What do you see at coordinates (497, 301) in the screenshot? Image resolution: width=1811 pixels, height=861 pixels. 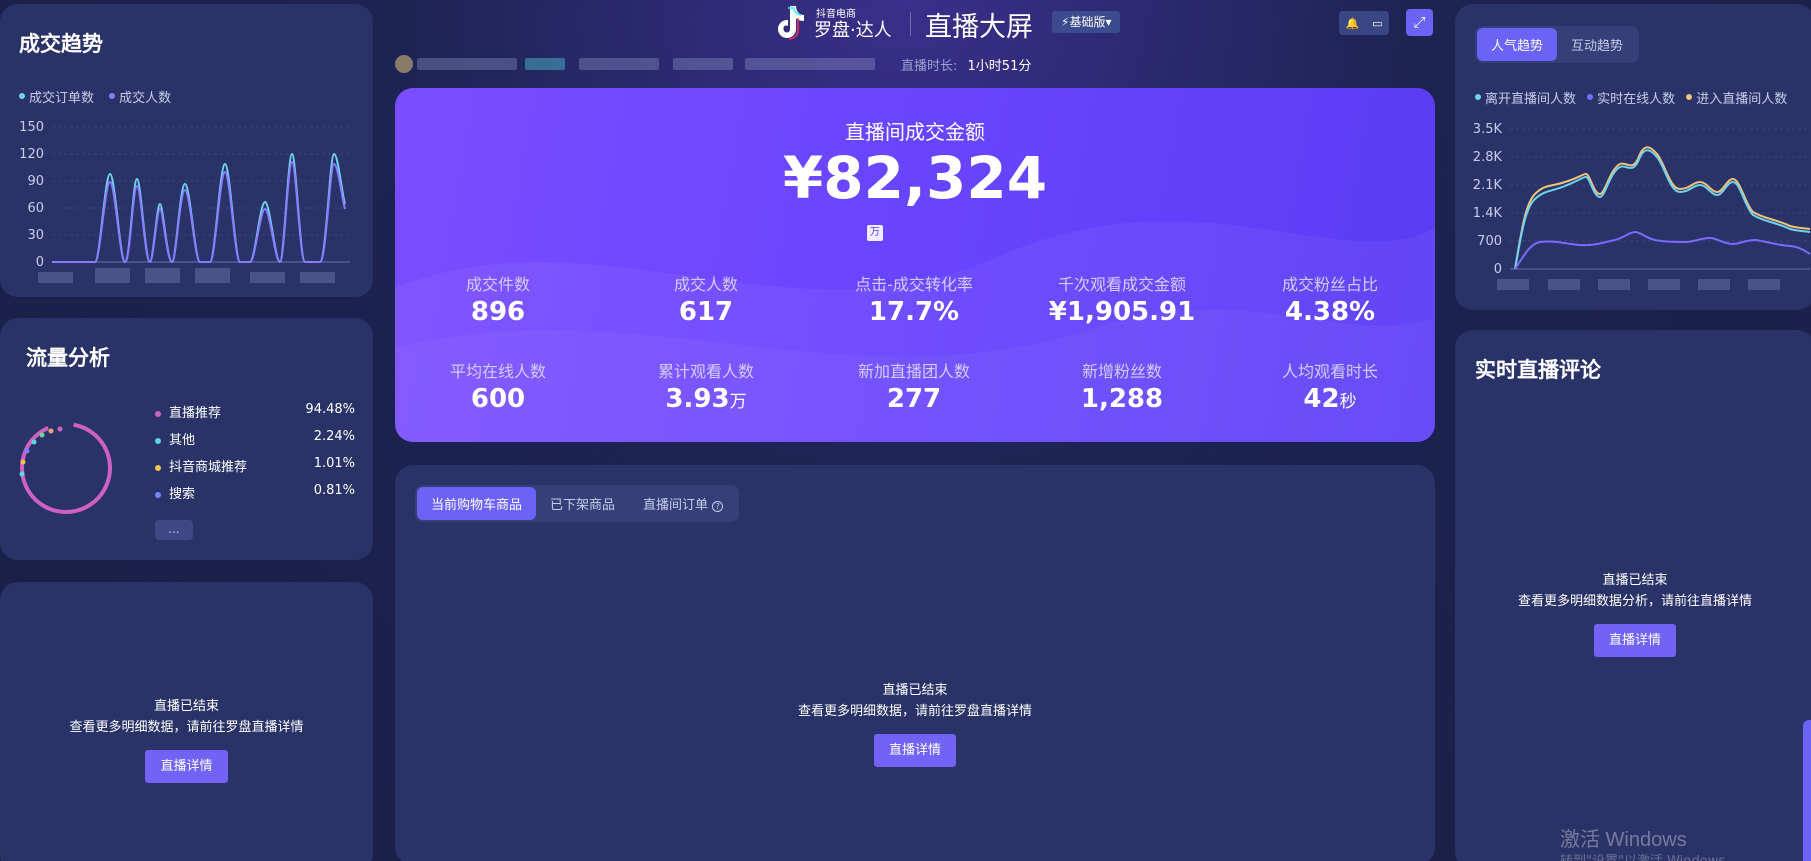 I see `stat-items-sold: 成交件数 896` at bounding box center [497, 301].